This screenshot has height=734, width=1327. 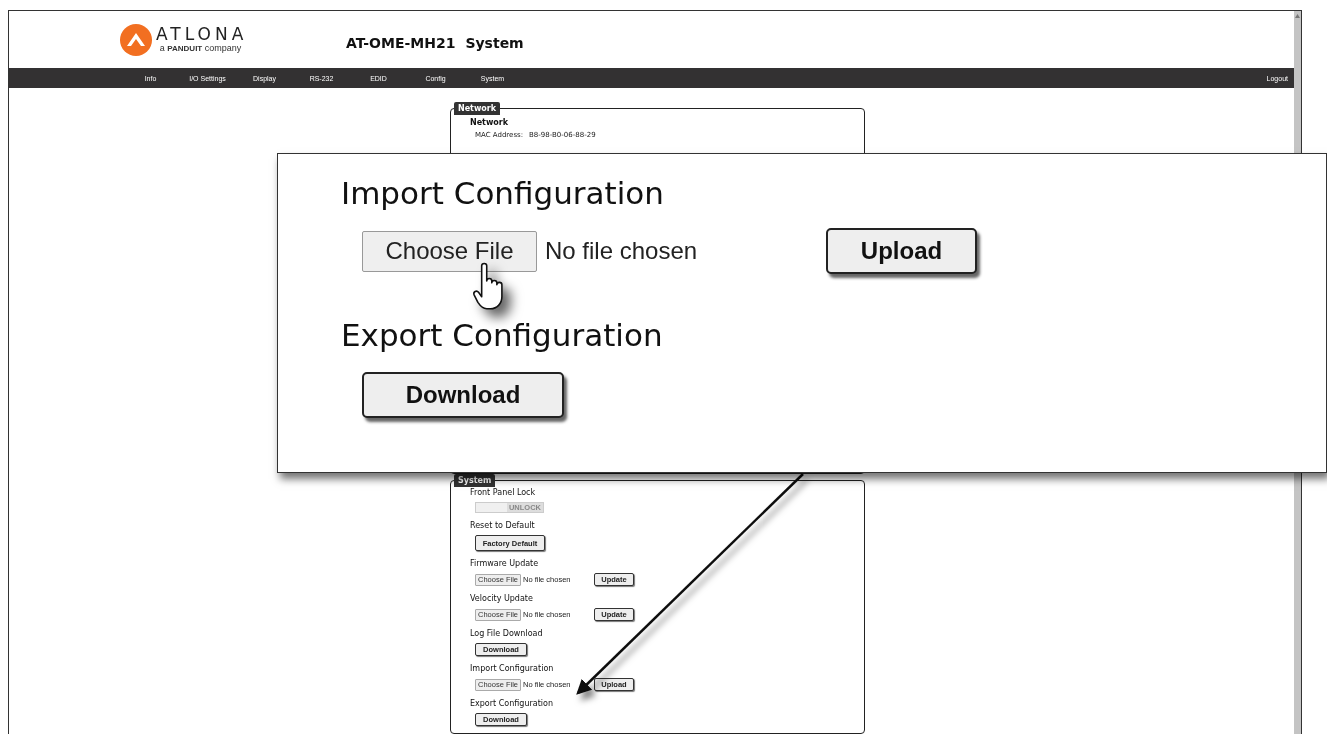 What do you see at coordinates (503, 525) in the screenshot?
I see `section-heading: Reset to Default` at bounding box center [503, 525].